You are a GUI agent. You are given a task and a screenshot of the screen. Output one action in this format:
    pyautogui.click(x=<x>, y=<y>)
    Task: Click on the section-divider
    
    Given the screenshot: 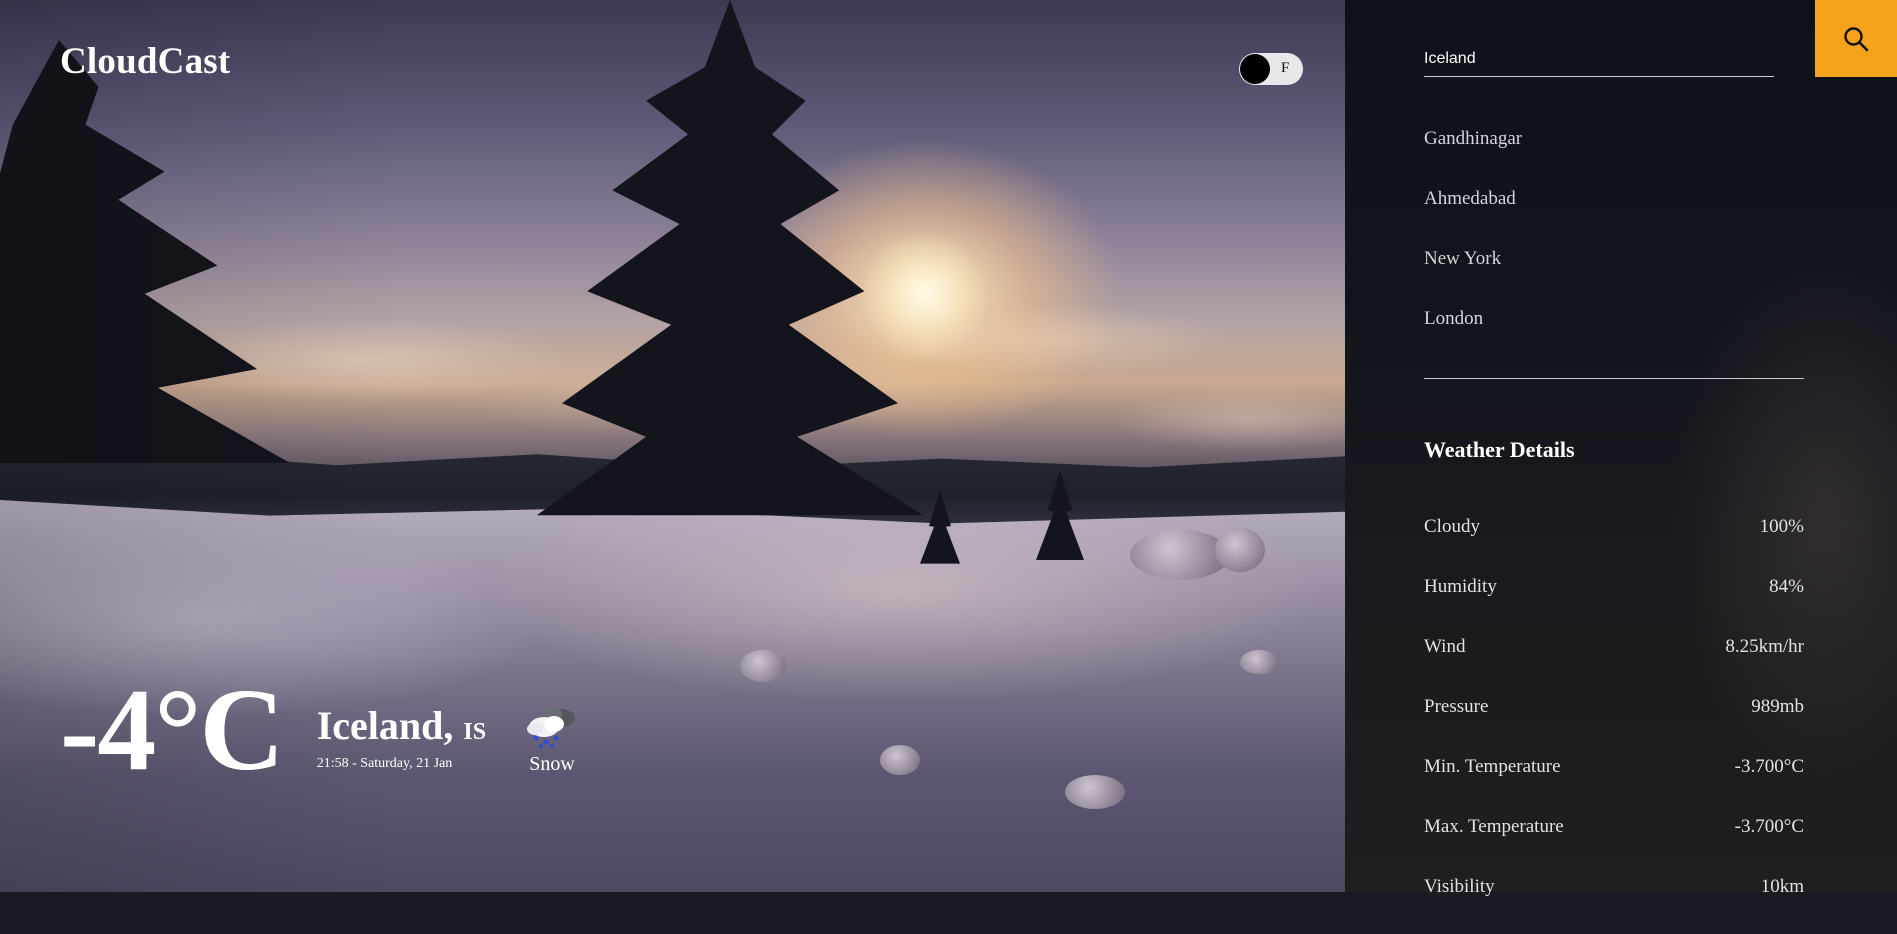 What is the action you would take?
    pyautogui.click(x=1614, y=378)
    